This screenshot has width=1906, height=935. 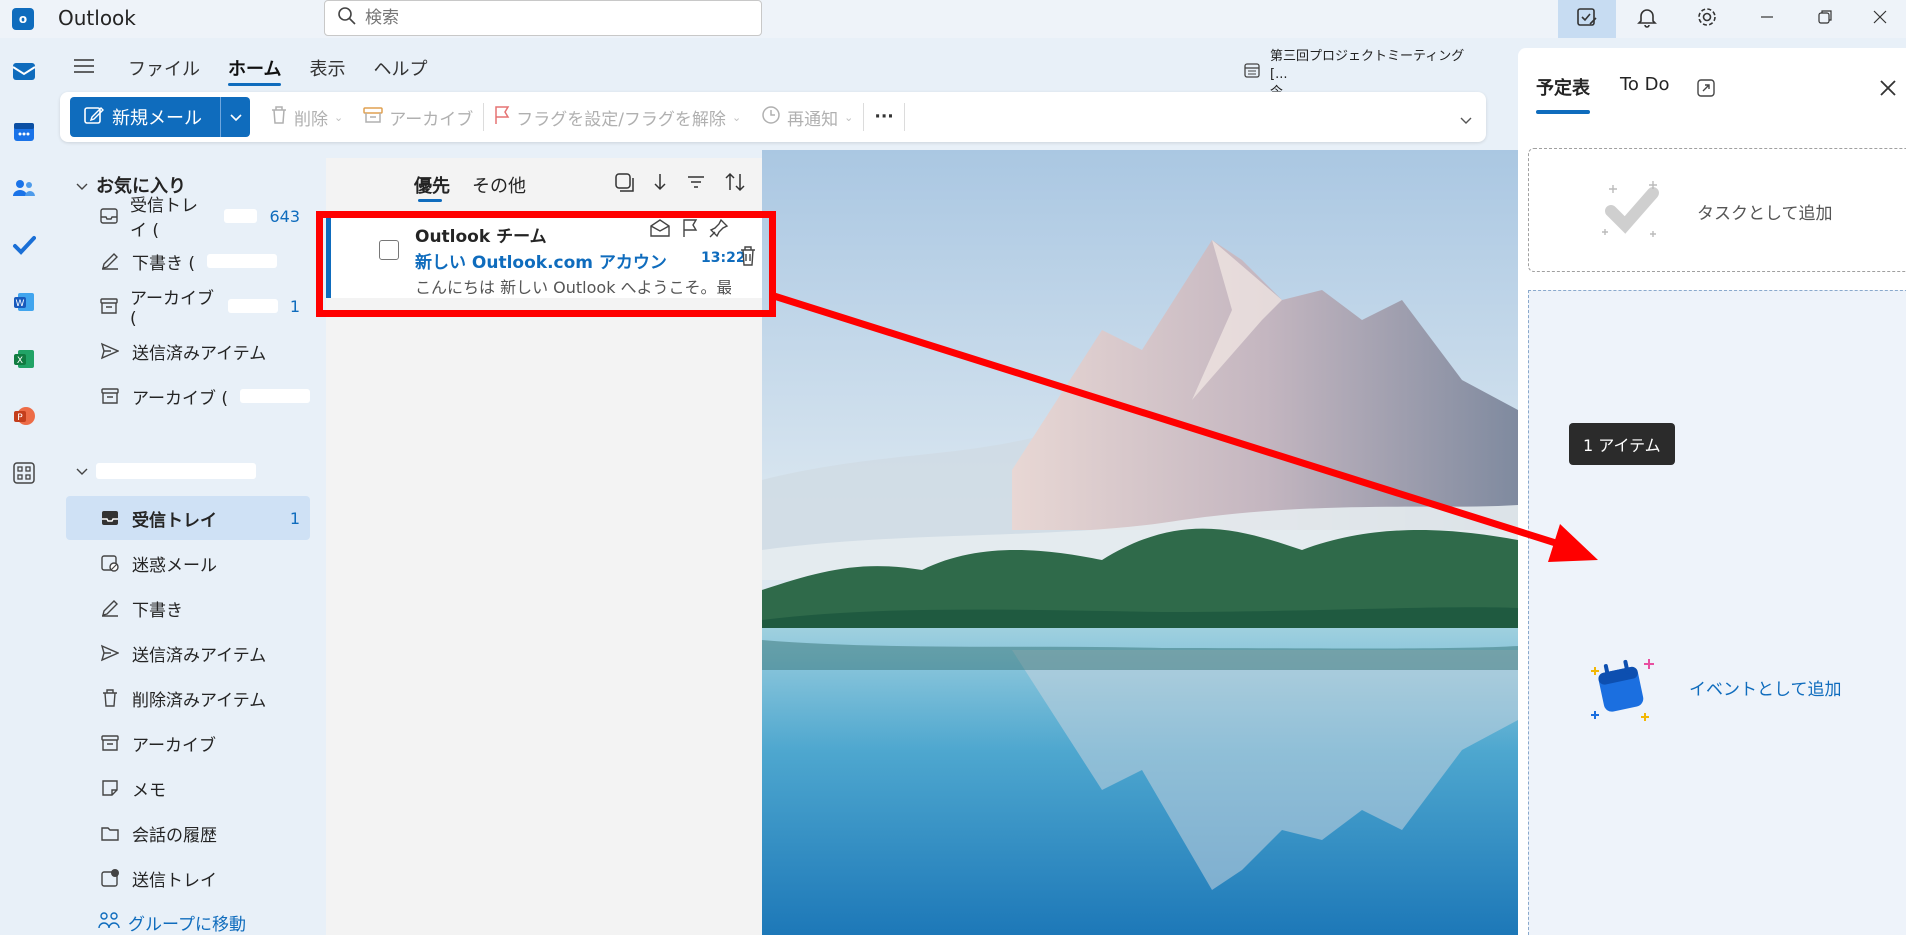 What do you see at coordinates (400, 68) in the screenshot?
I see `tab-help: ヘルプ` at bounding box center [400, 68].